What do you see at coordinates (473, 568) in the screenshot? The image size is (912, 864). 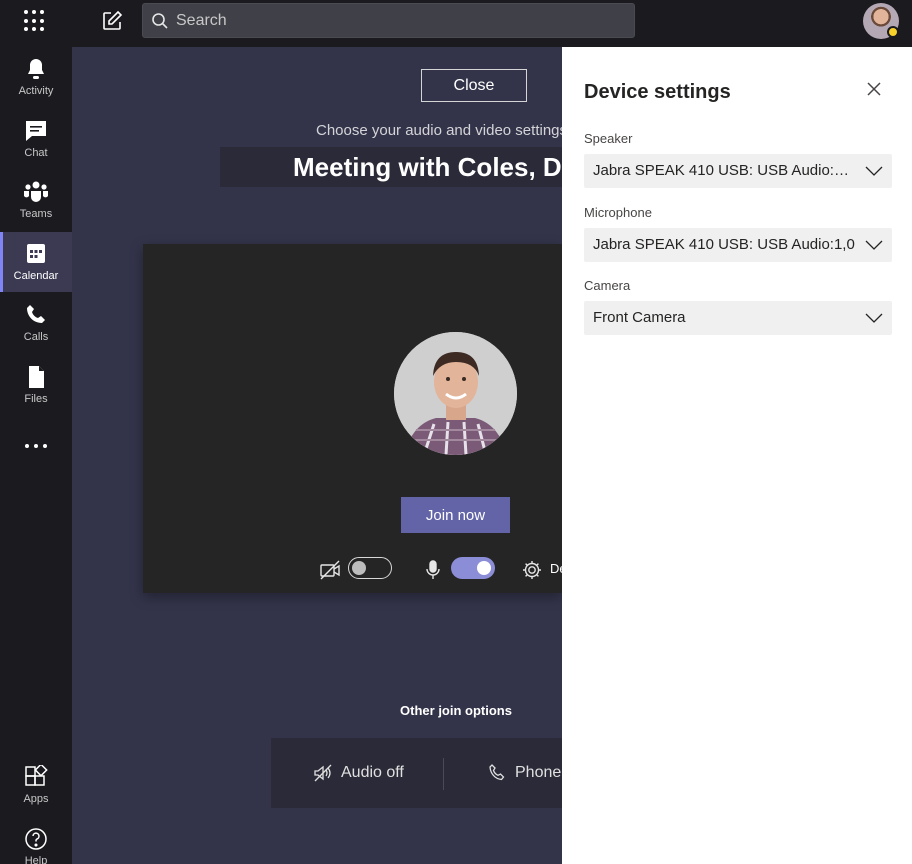 I see `microphone-toggle` at bounding box center [473, 568].